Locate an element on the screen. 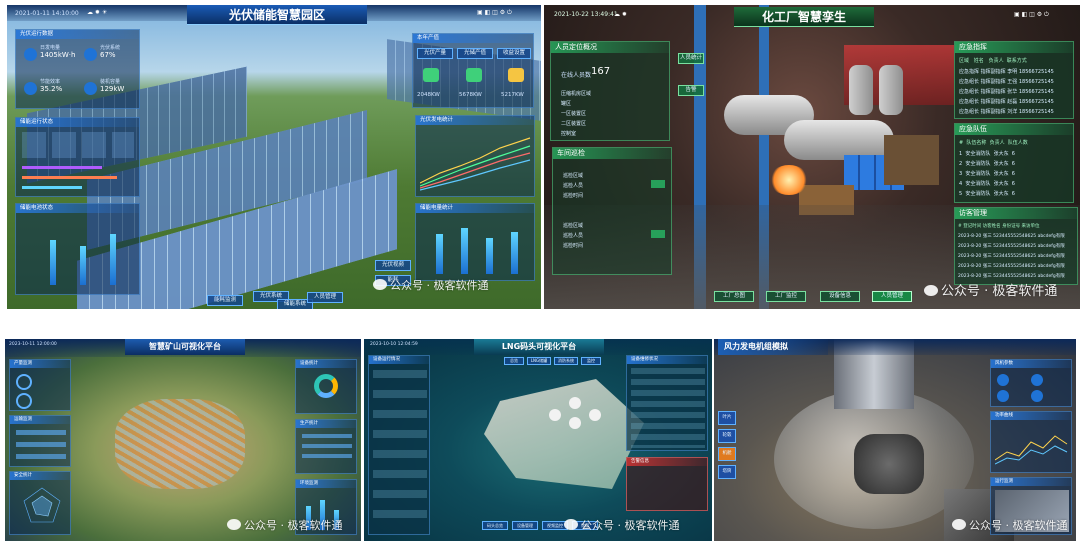 The image size is (1080, 547). side-button-hub: 轮毂 is located at coordinates (727, 436).